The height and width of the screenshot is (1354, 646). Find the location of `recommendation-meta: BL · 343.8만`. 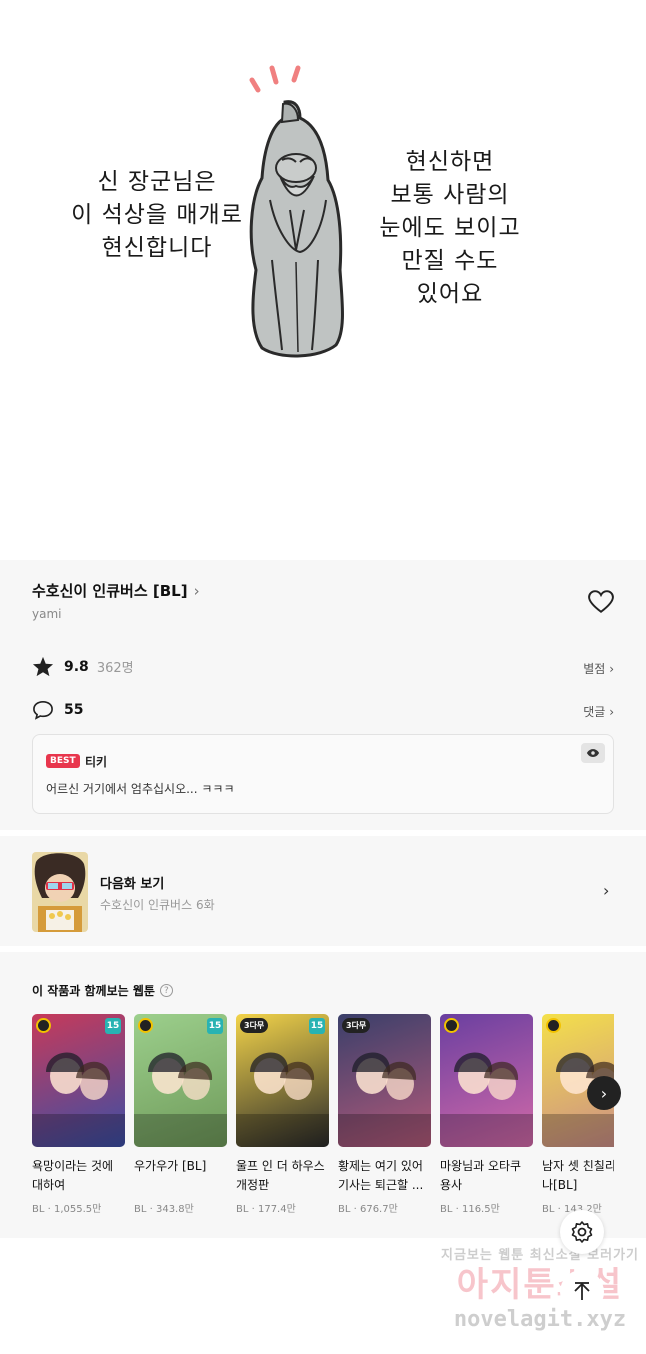

recommendation-meta: BL · 343.8만 is located at coordinates (164, 1209).